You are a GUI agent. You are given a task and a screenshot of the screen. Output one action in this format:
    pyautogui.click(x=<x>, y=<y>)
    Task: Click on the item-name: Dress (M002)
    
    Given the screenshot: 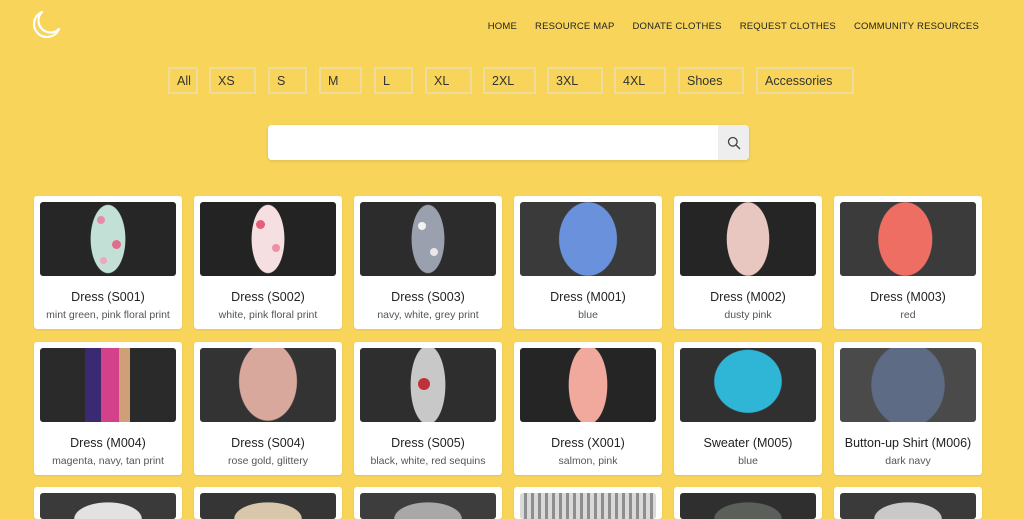 What is the action you would take?
    pyautogui.click(x=748, y=297)
    